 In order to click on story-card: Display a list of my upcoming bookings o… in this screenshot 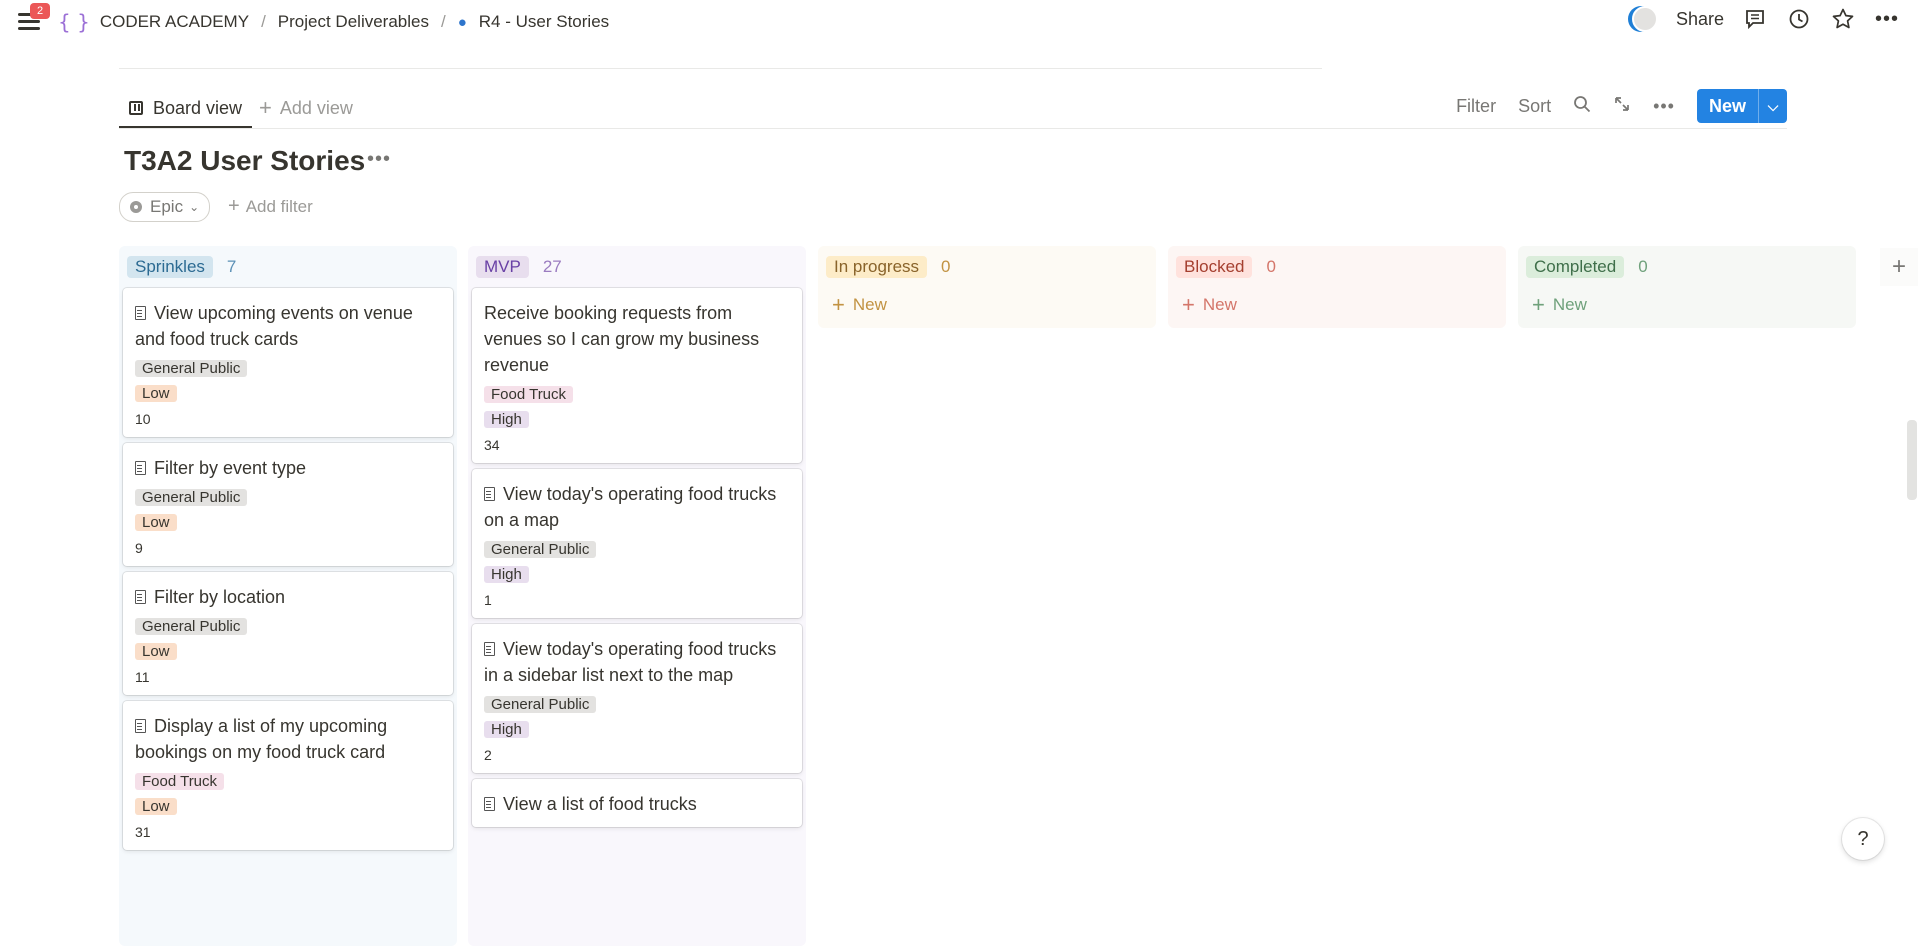, I will do `click(288, 775)`.